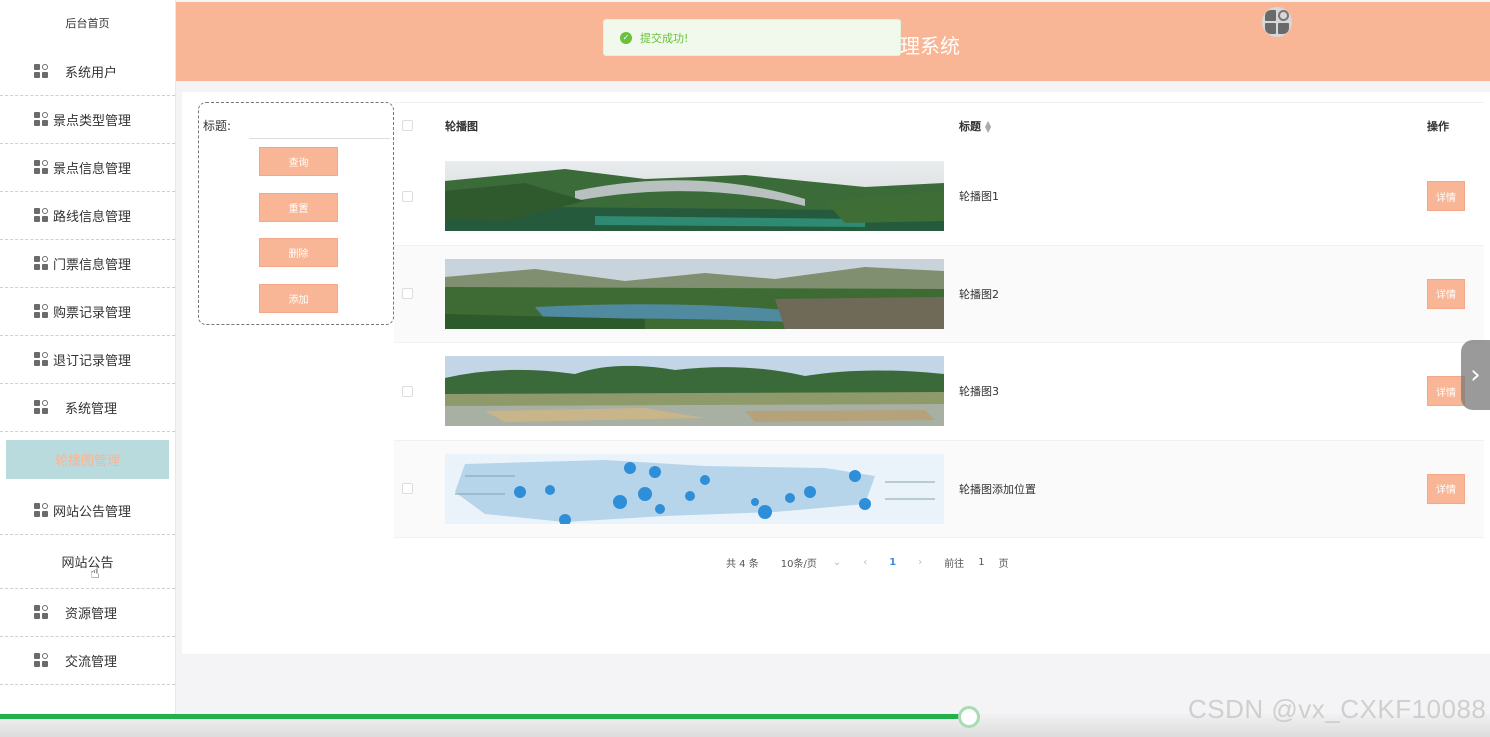  Describe the element at coordinates (1337, 709) in the screenshot. I see `watermark: CSDN @vx_CXKF10088` at that location.